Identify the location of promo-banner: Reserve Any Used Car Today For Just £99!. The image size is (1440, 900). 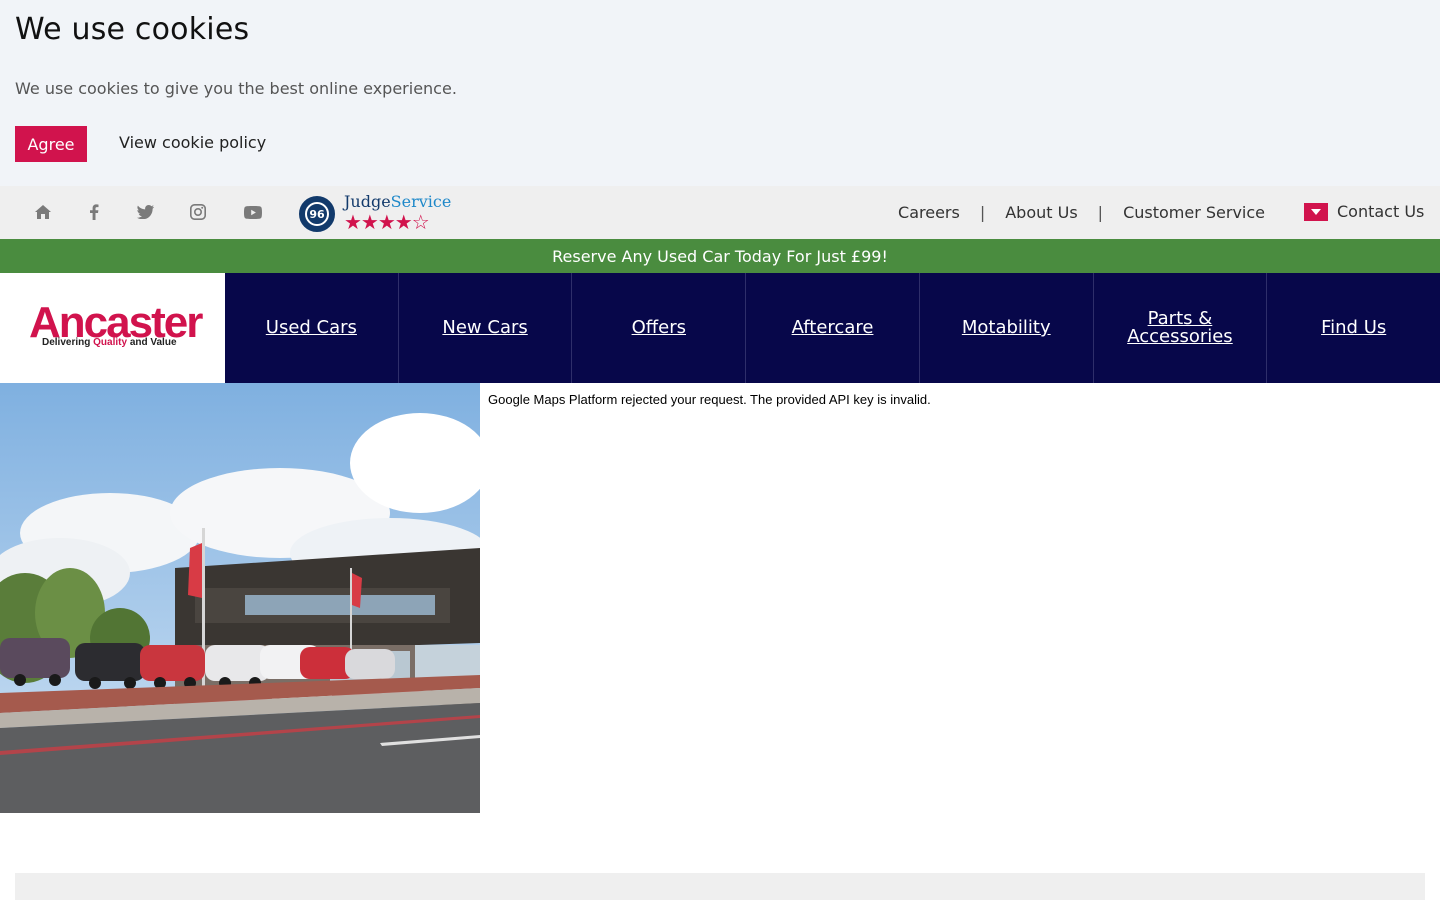
(720, 256).